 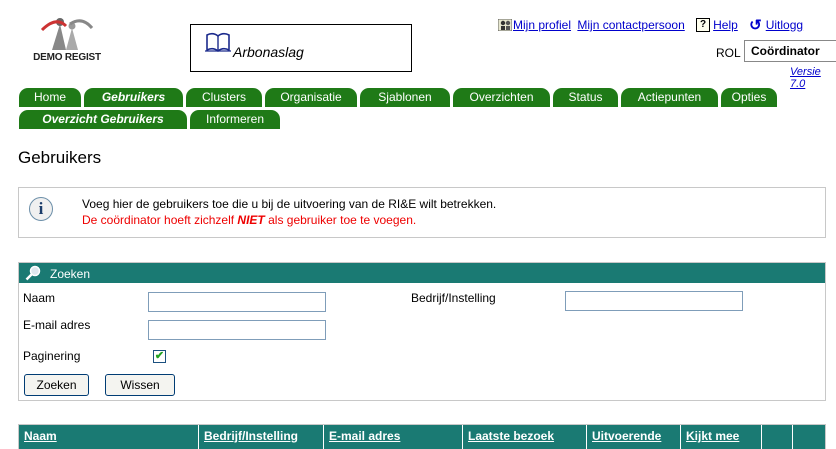 What do you see at coordinates (422, 273) in the screenshot?
I see `search-header: Zoeken` at bounding box center [422, 273].